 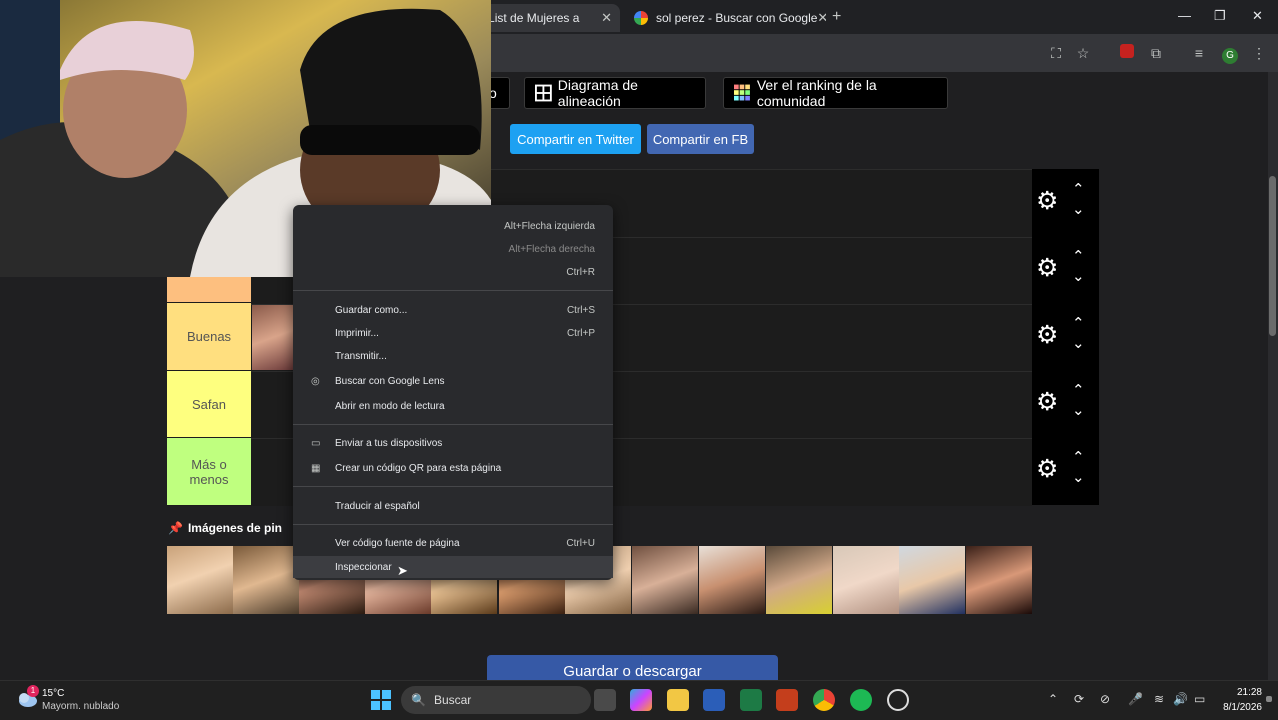 What do you see at coordinates (453, 468) in the screenshot?
I see `menu-item-qr-code: ▦ Crear un código QR para esta página` at bounding box center [453, 468].